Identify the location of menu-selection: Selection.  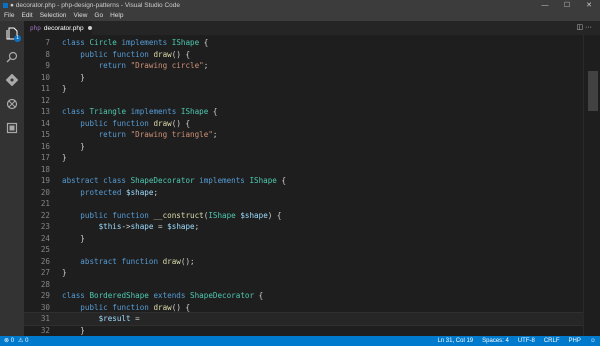
(53, 16).